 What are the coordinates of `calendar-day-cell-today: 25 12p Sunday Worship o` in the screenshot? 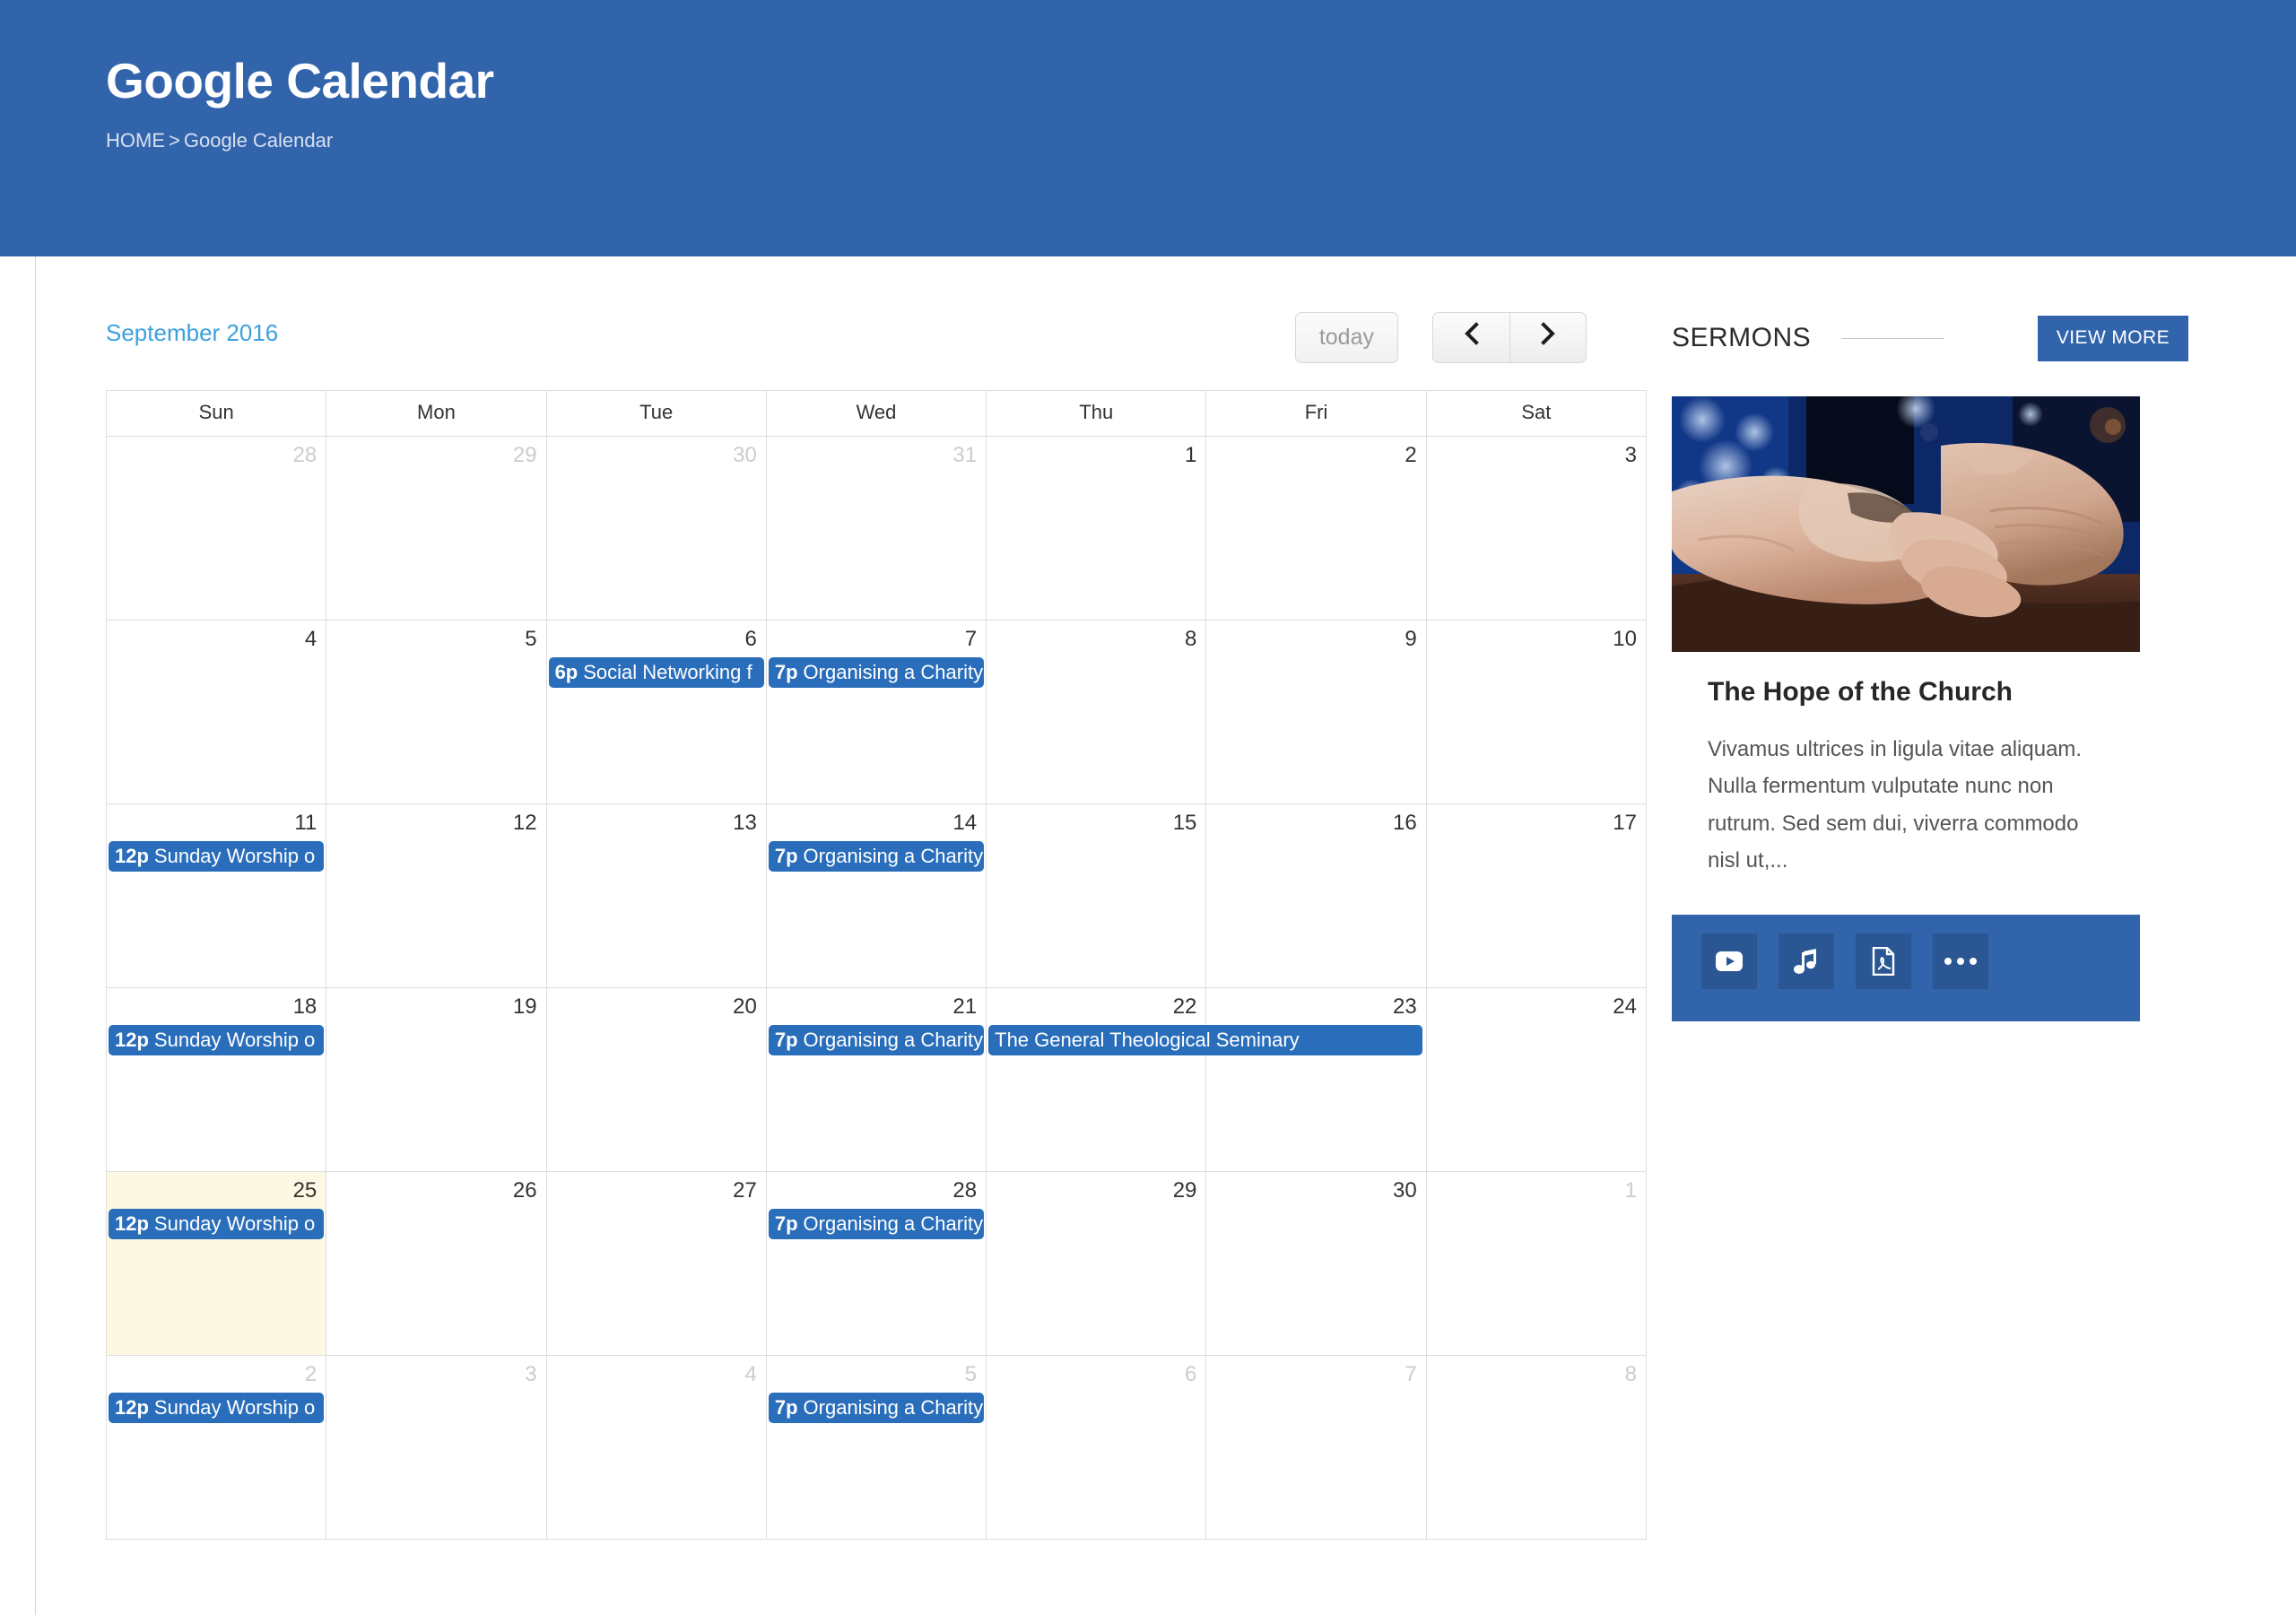 It's located at (216, 1263).